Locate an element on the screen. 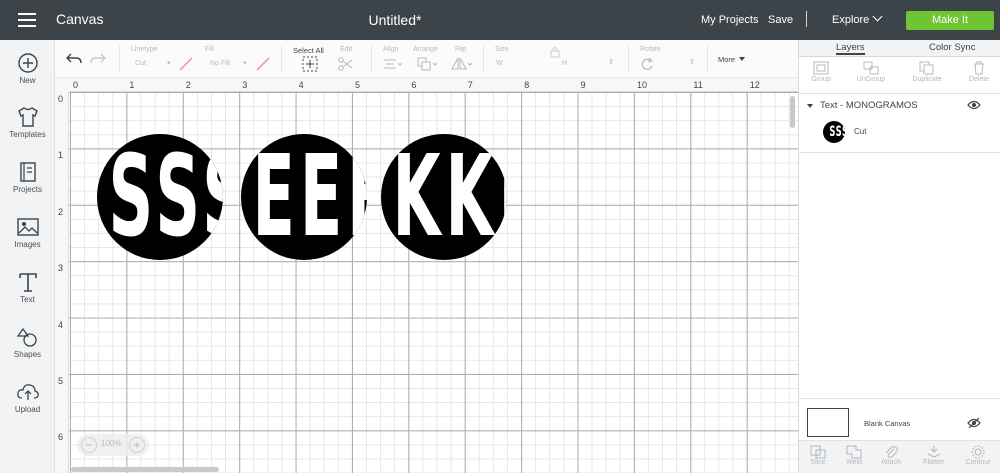  ruler-number: 2 is located at coordinates (61, 211).